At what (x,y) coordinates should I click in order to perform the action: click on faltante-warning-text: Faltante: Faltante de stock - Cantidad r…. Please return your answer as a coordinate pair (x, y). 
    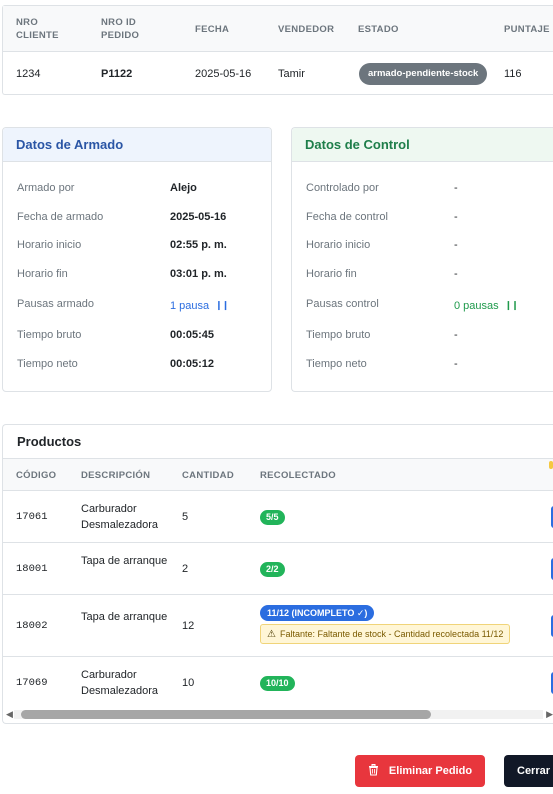
    Looking at the image, I should click on (391, 634).